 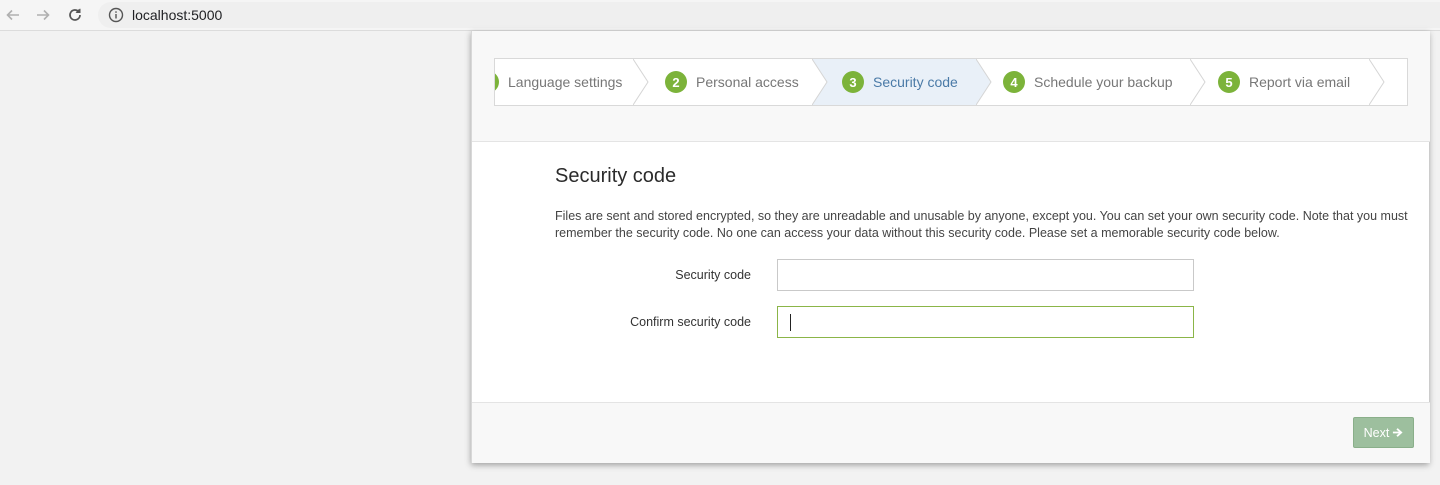 I want to click on step-label: Schedule your backup, so click(x=1103, y=82).